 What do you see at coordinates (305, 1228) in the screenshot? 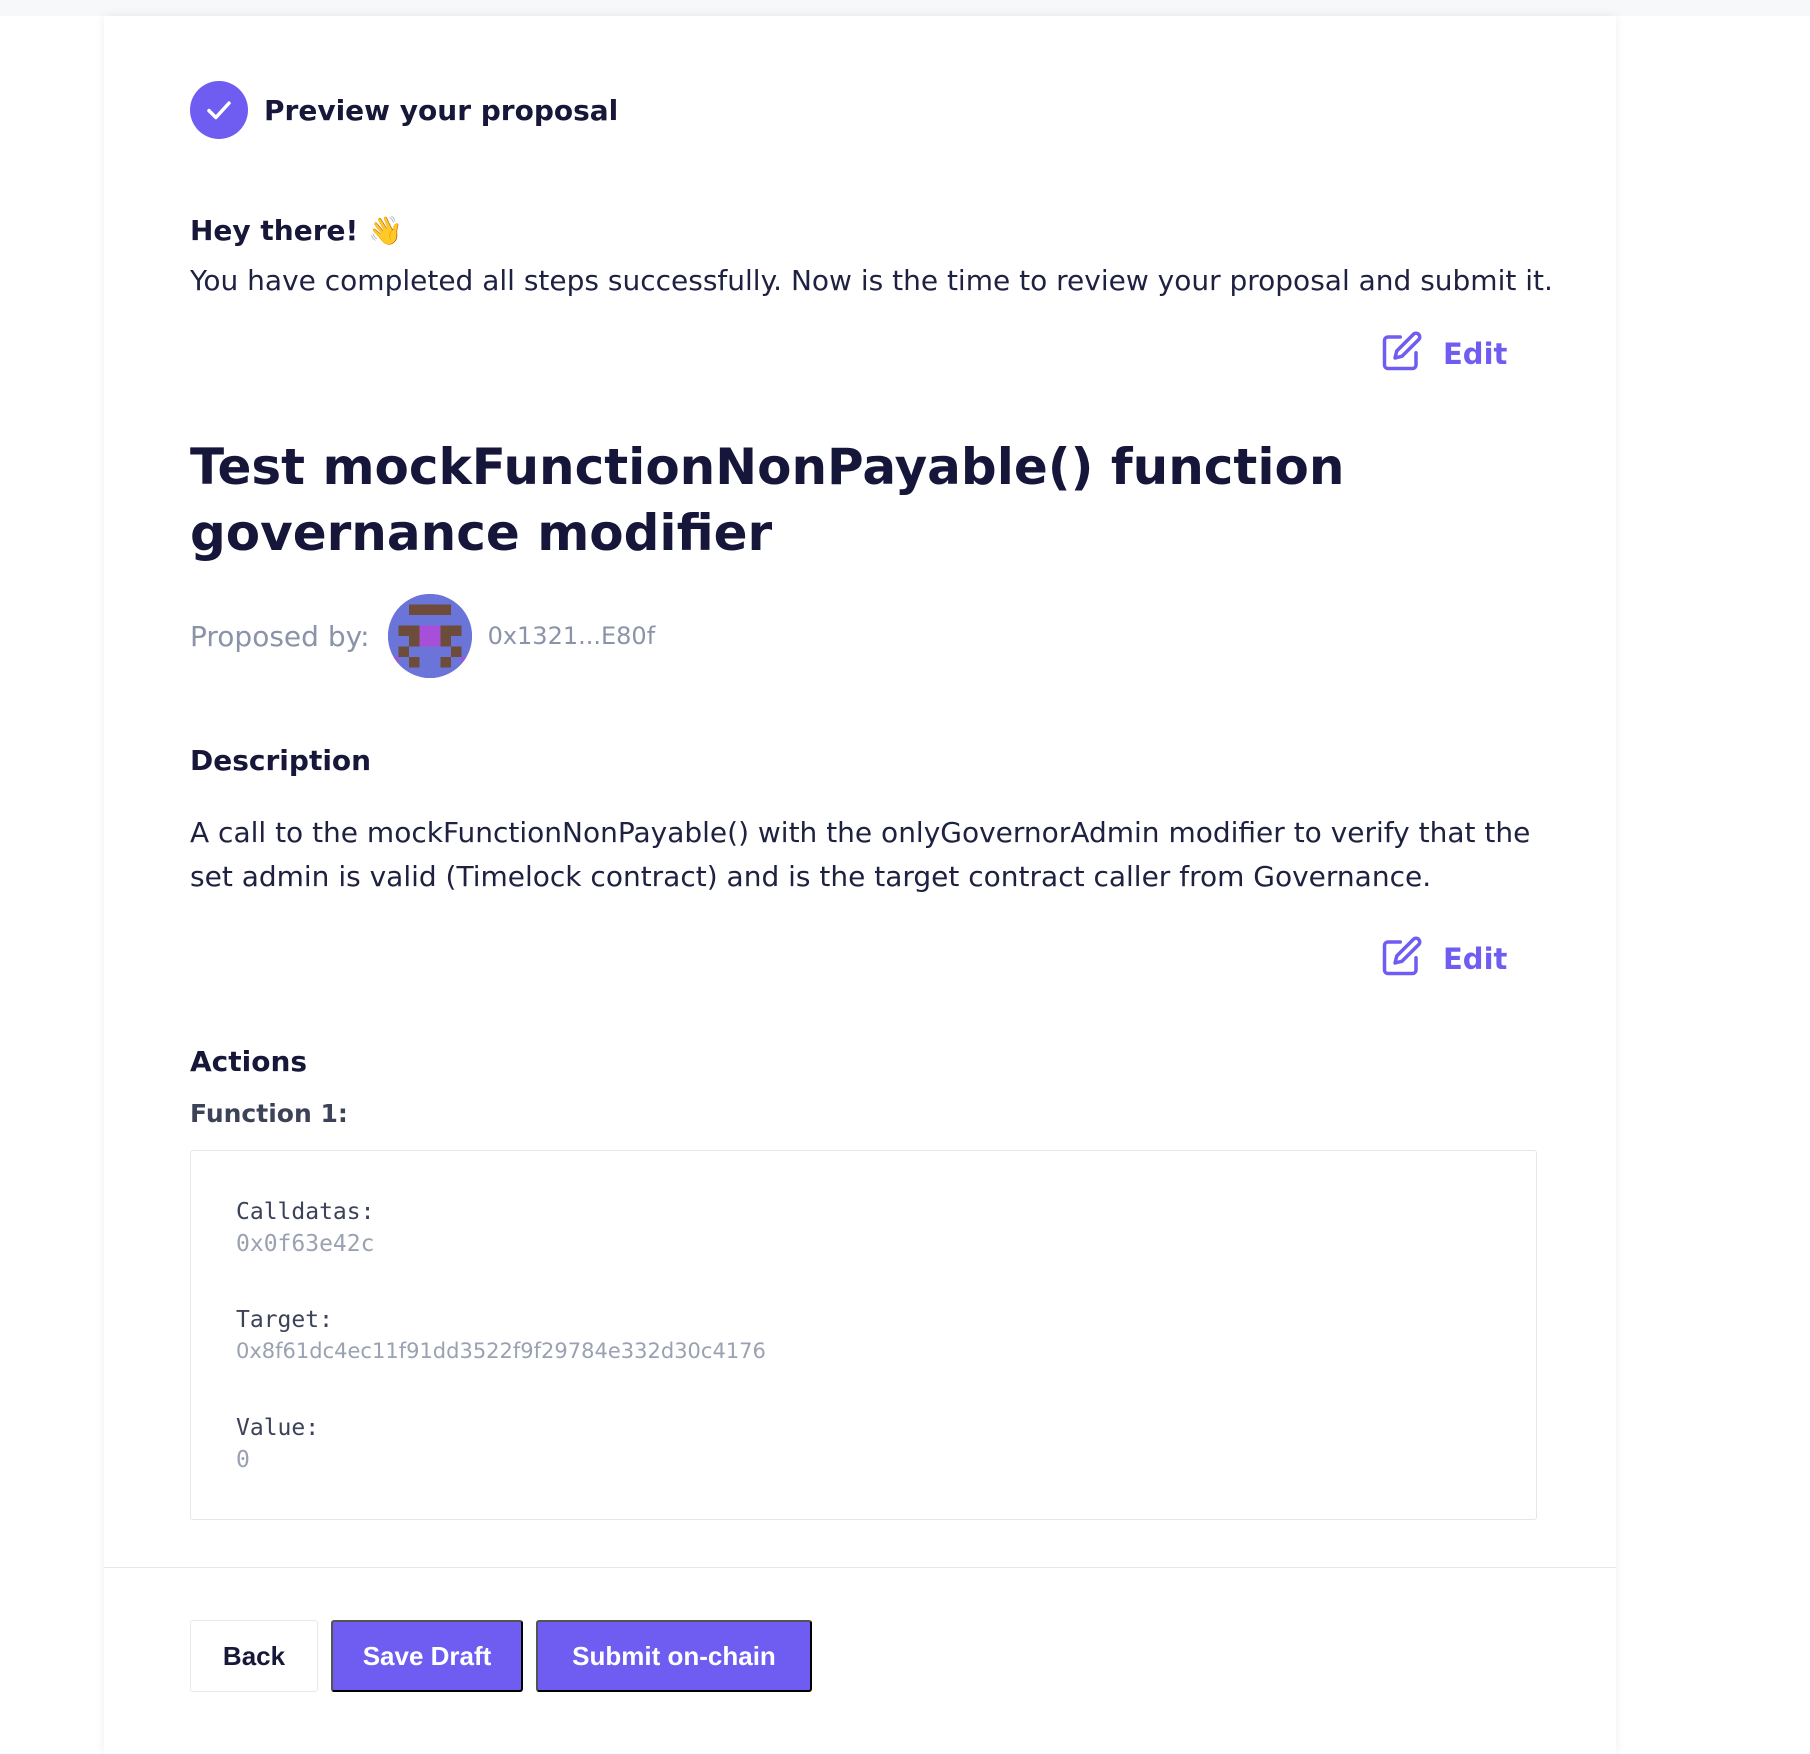
I see `calldatas-field: Calldatas: 0x0f63e42c` at bounding box center [305, 1228].